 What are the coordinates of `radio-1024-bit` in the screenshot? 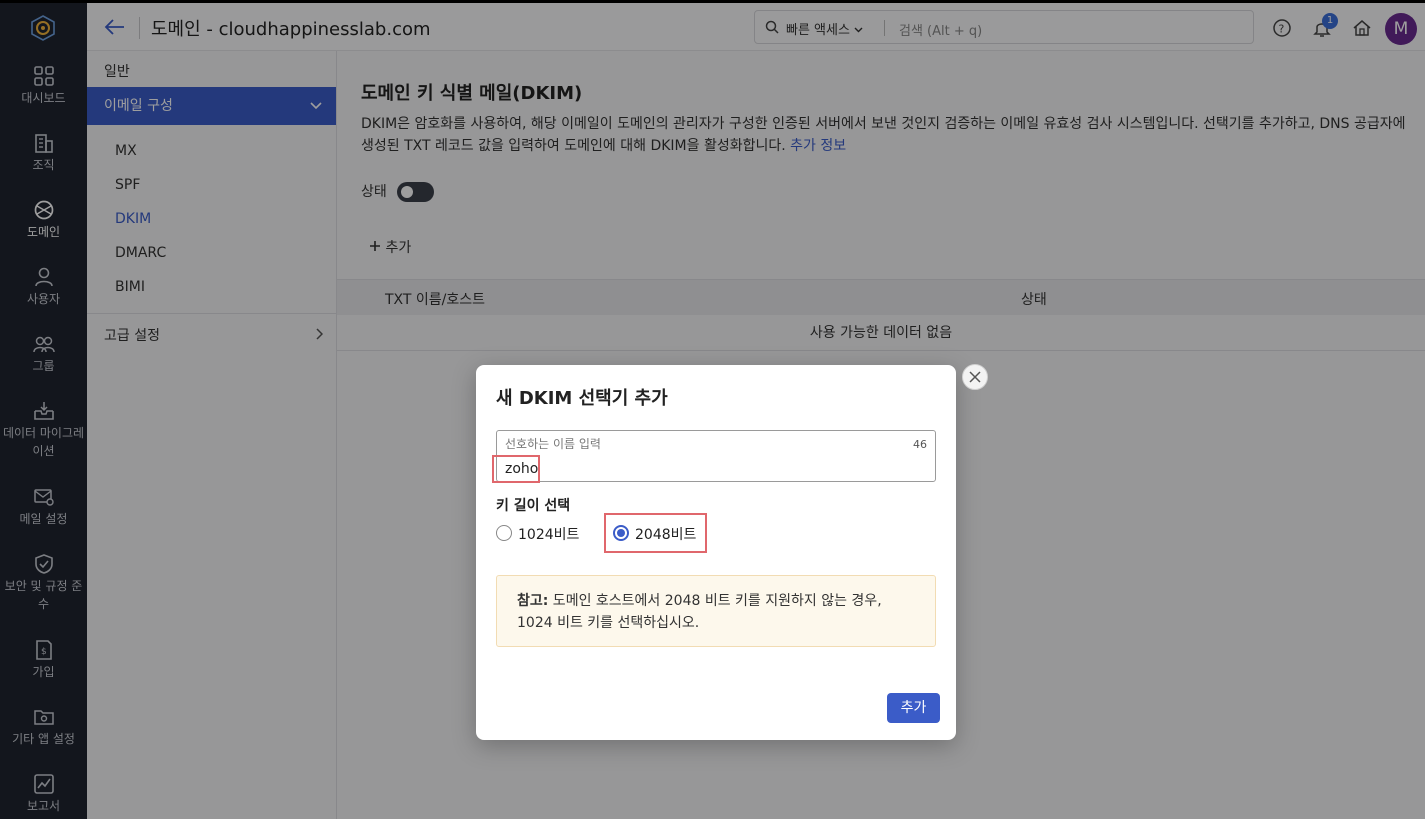 It's located at (504, 533).